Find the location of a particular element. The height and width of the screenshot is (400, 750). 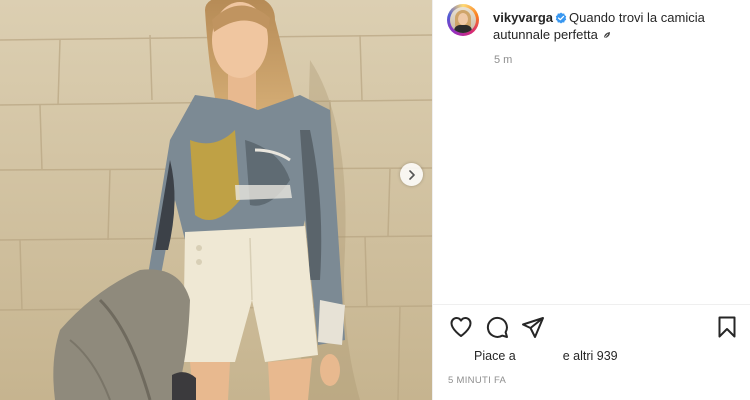

comment-icon is located at coordinates (497, 327).